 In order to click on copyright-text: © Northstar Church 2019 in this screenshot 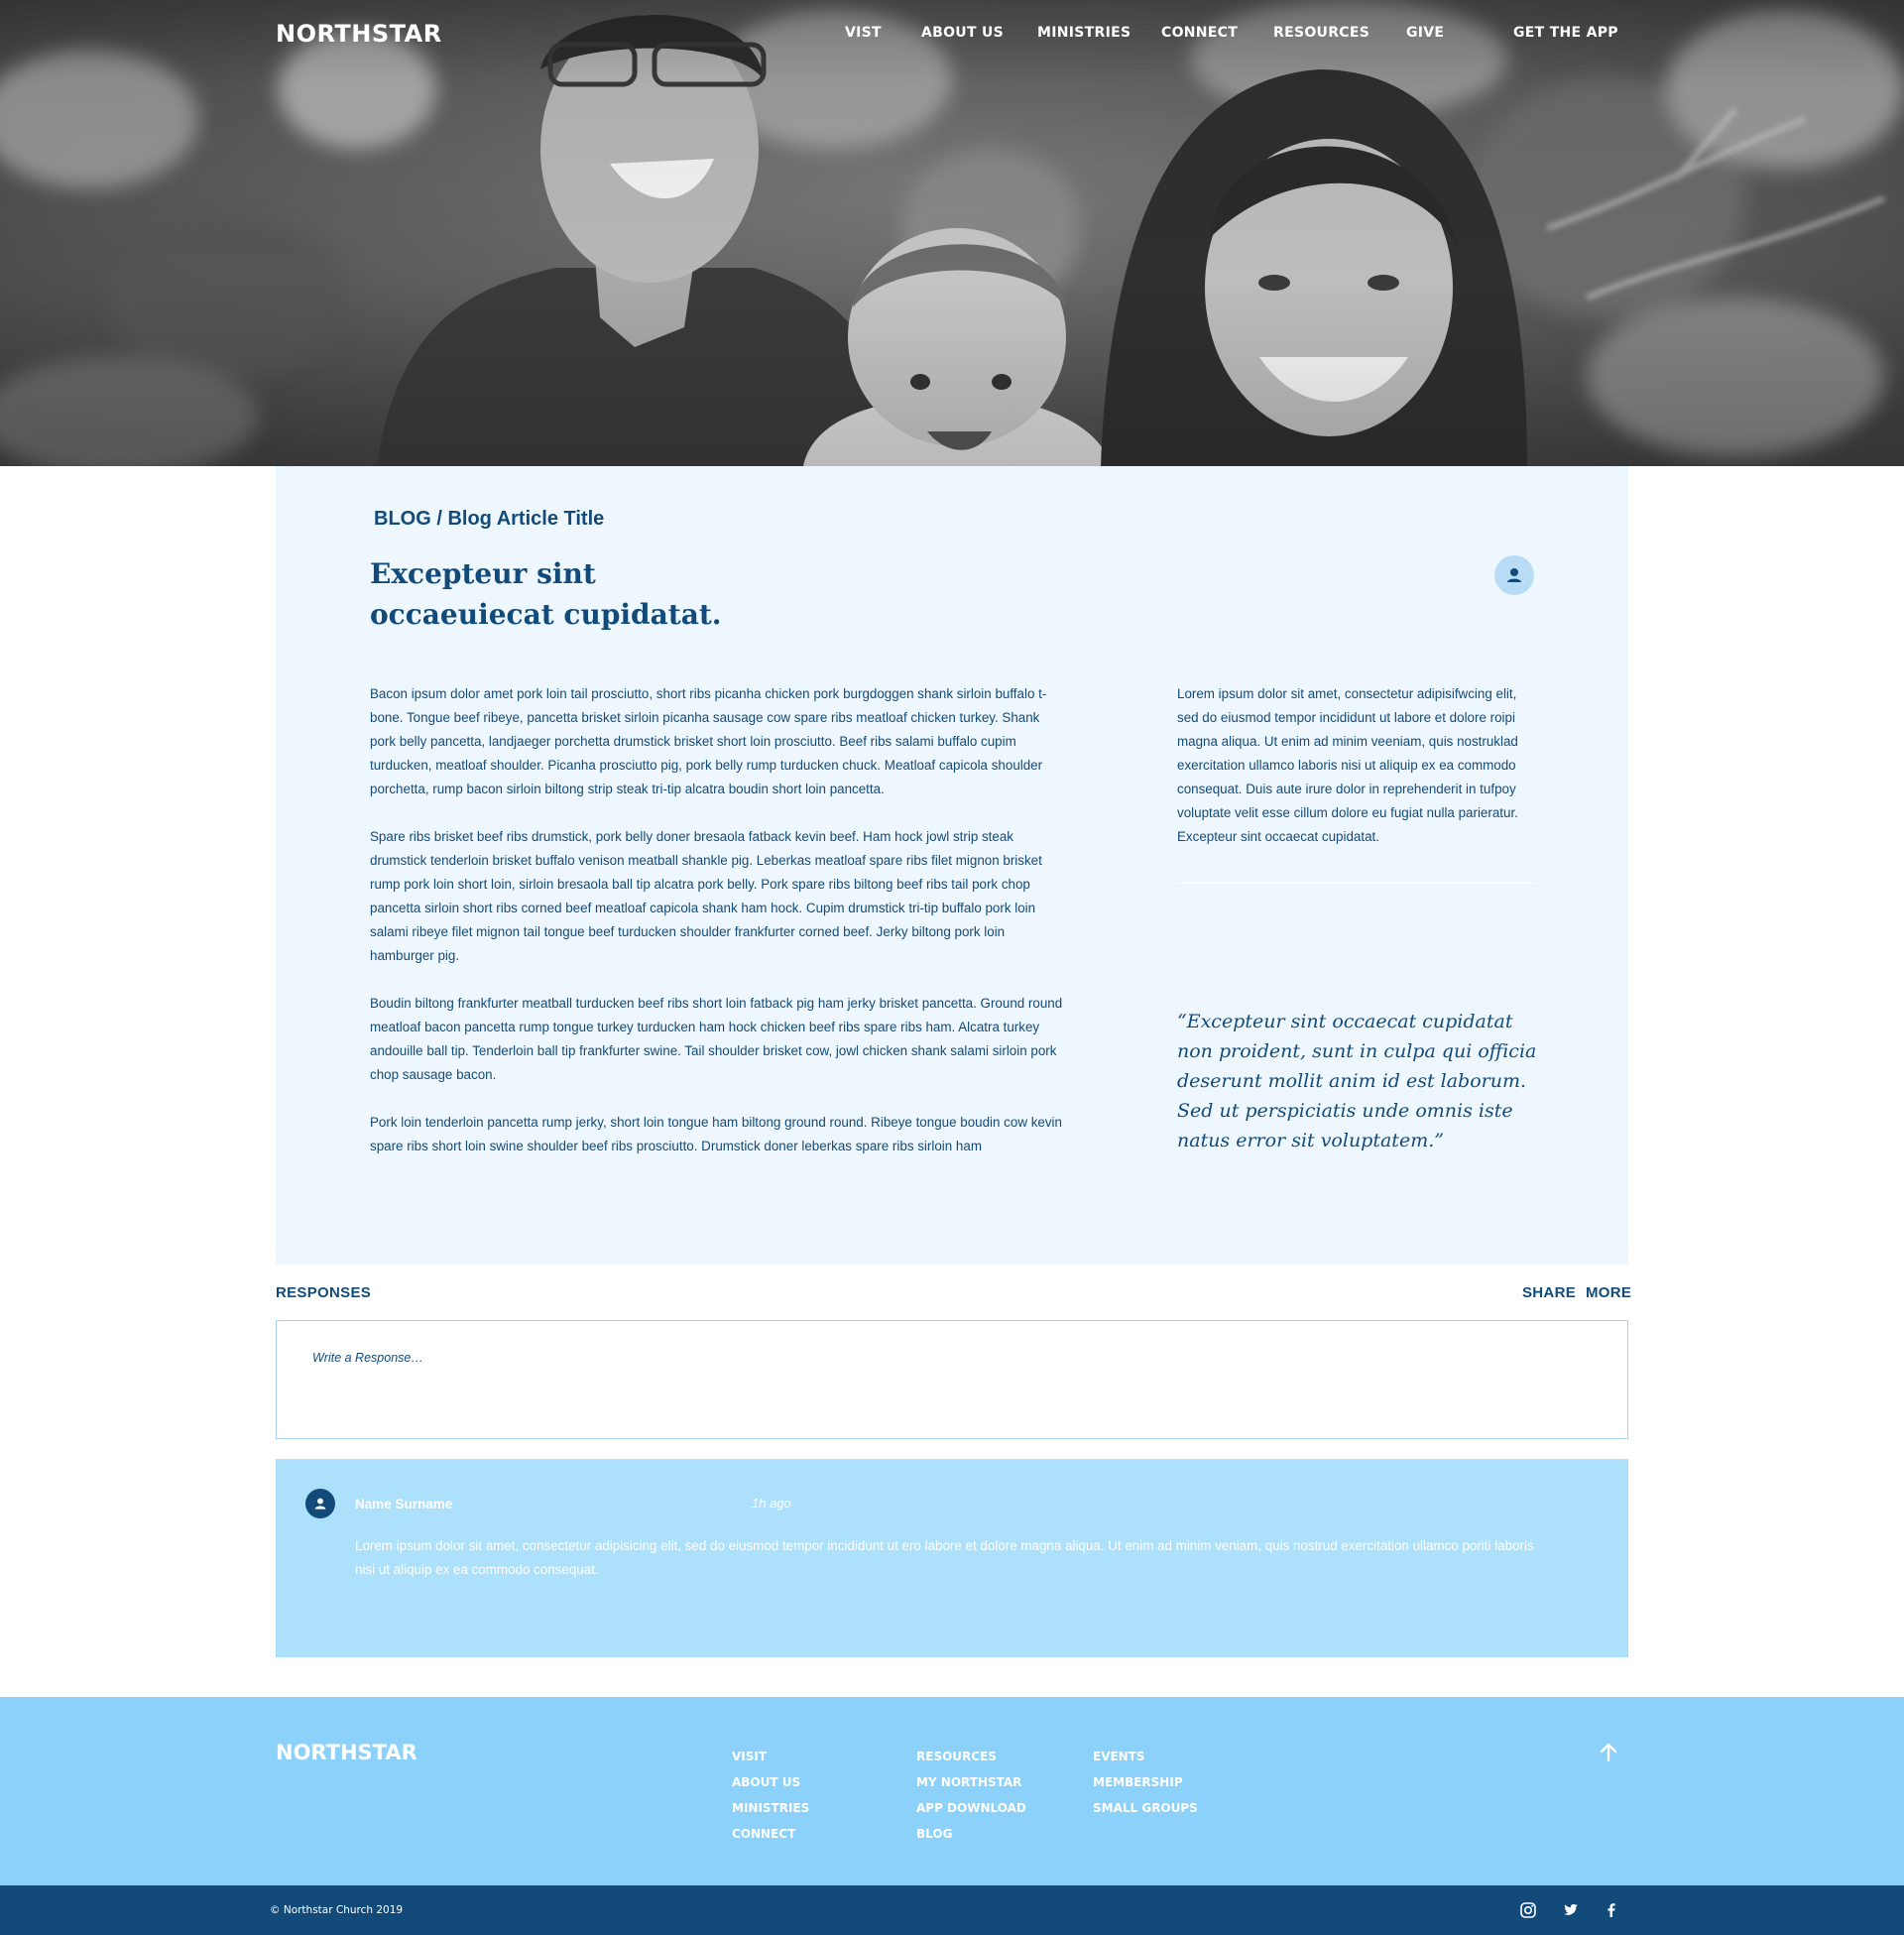, I will do `click(337, 1910)`.